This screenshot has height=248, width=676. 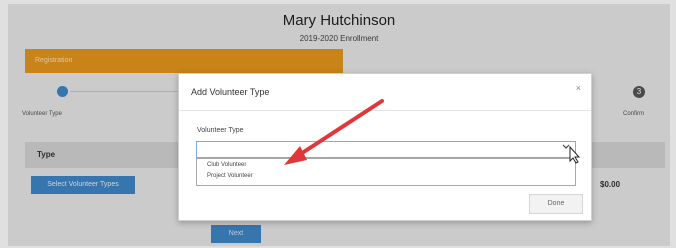 I want to click on done-button: Done, so click(x=556, y=204).